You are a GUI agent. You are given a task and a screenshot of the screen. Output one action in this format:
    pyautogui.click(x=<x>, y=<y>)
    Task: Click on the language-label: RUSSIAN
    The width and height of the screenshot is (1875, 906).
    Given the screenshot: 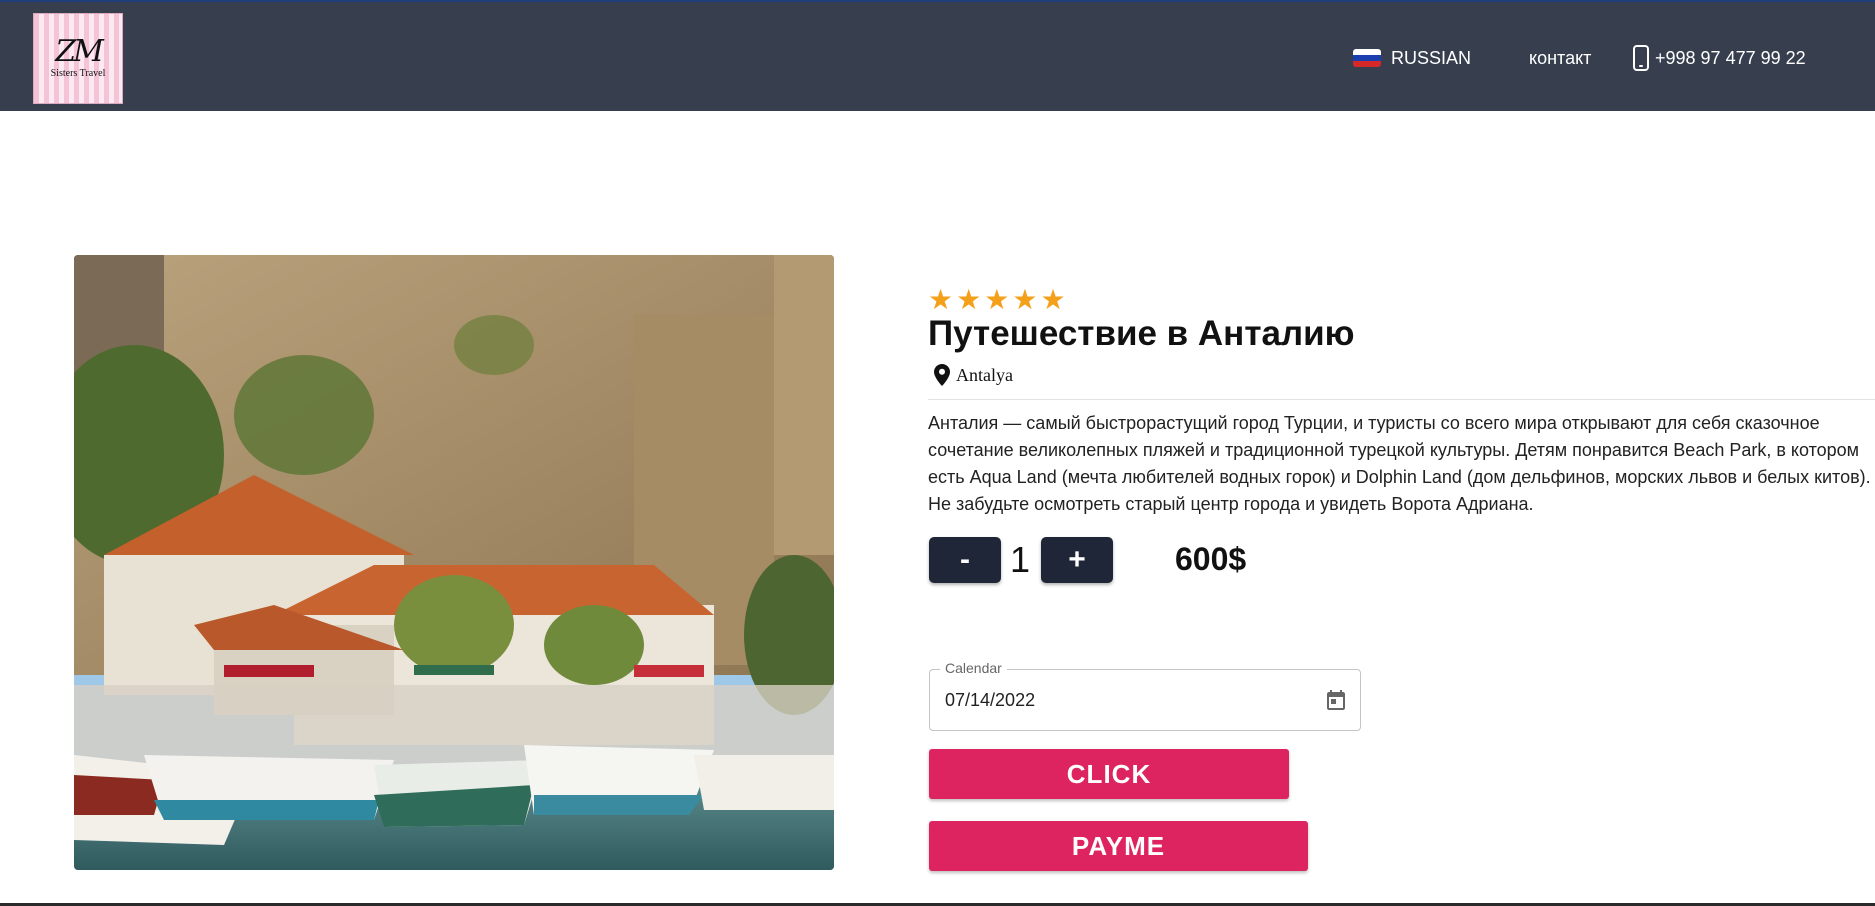 What is the action you would take?
    pyautogui.click(x=1431, y=57)
    